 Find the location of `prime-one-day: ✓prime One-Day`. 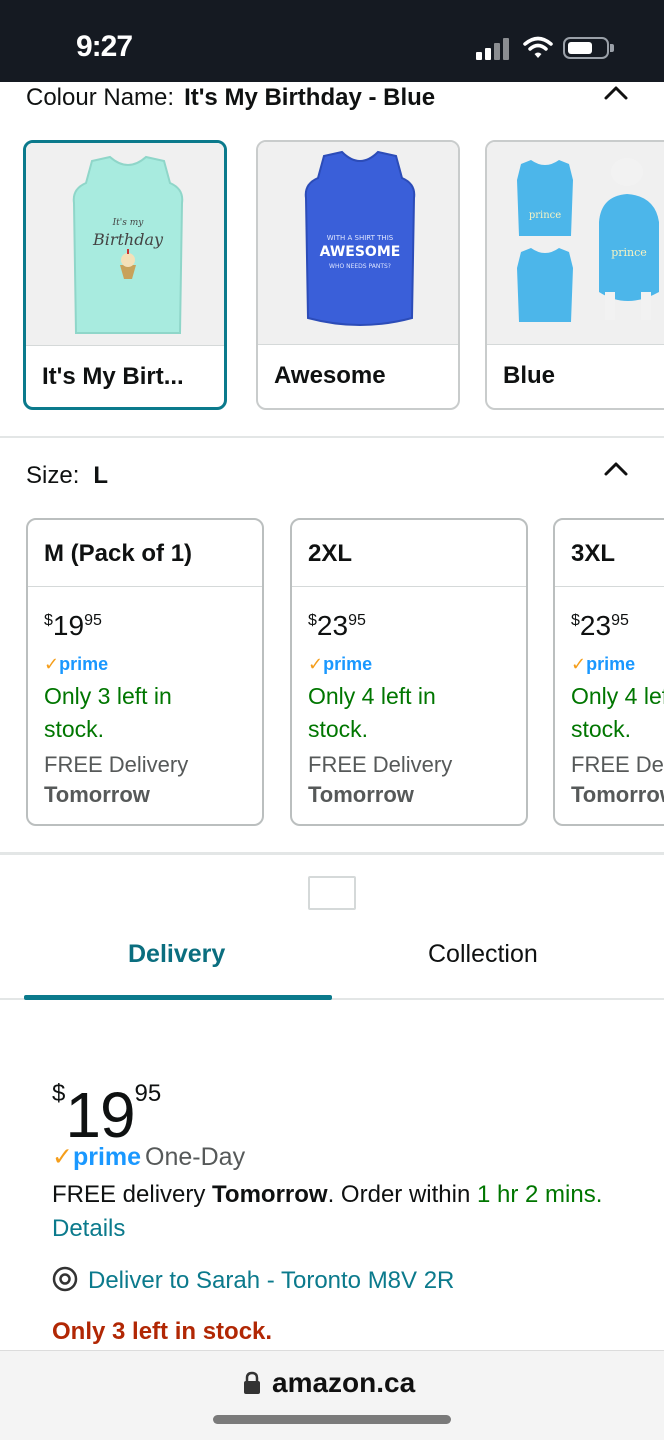

prime-one-day: ✓prime One-Day is located at coordinates (148, 1157).